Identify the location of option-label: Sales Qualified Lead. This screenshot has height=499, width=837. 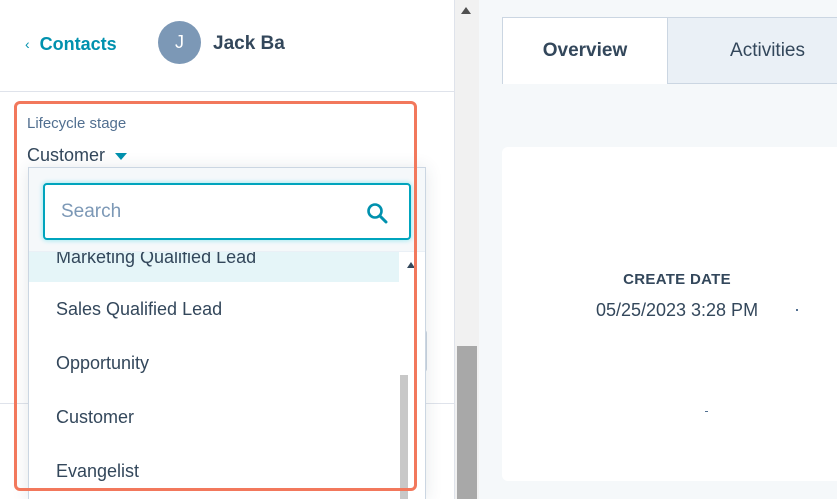
(139, 308).